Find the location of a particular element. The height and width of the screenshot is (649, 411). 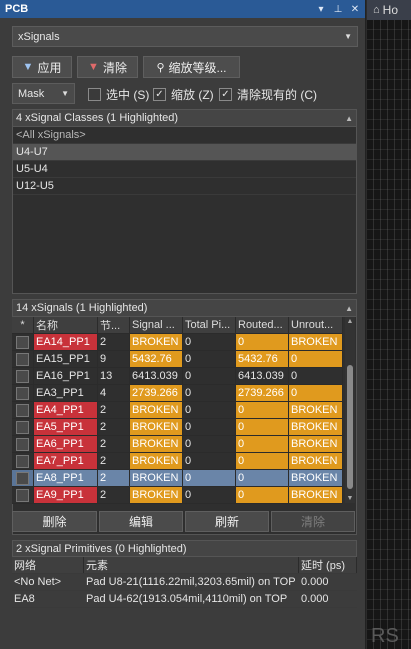

table-row: EA7_PP1 2 BROKEN 0 0 BROKEN is located at coordinates (177, 461).